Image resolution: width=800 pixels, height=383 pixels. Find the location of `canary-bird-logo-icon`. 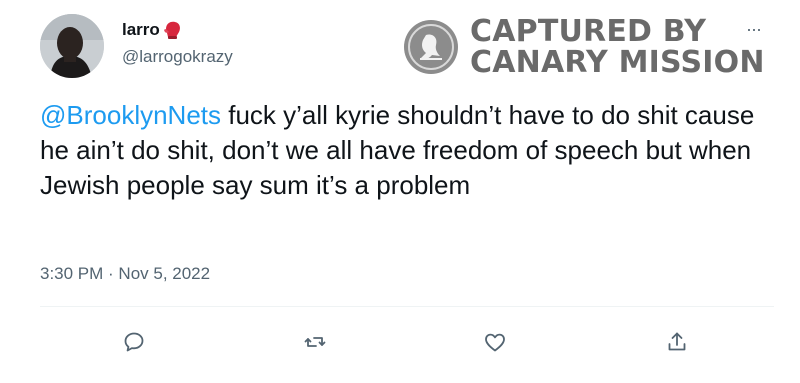

canary-bird-logo-icon is located at coordinates (431, 47).